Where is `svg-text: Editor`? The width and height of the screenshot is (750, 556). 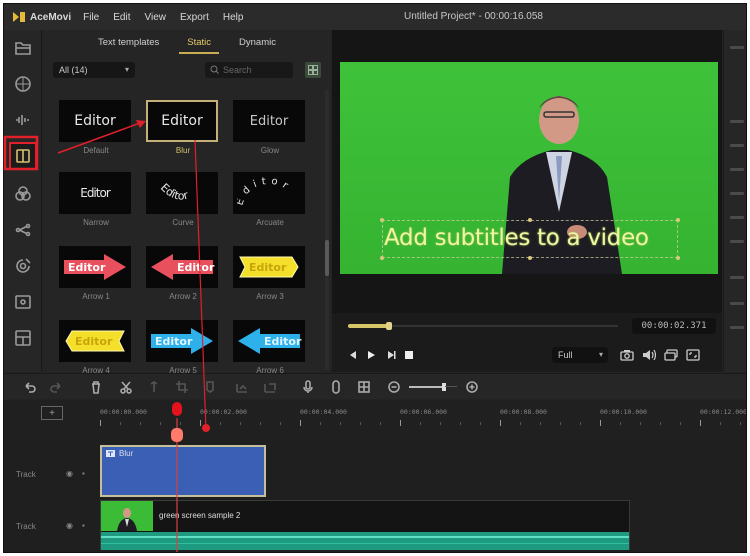
svg-text: Editor is located at coordinates (174, 192).